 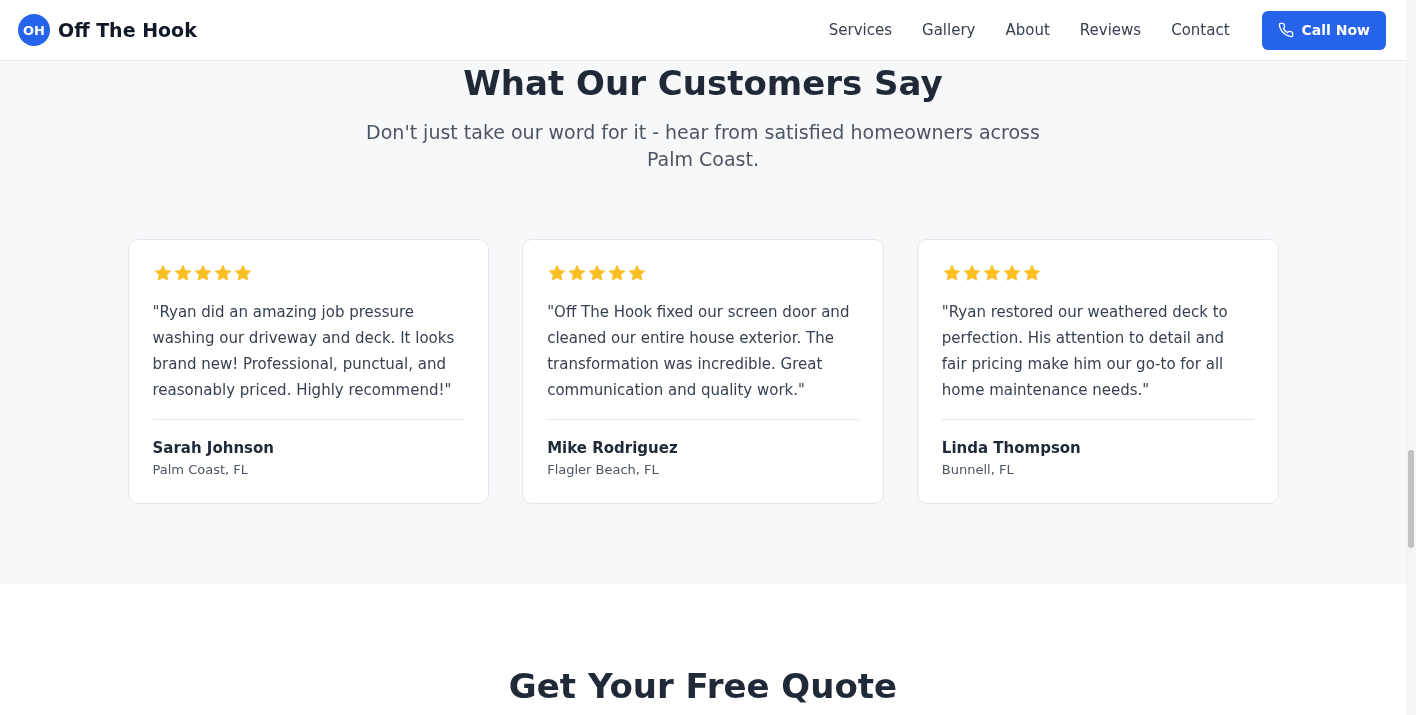 What do you see at coordinates (200, 470) in the screenshot?
I see `reviewer-location: Palm Coast, FL` at bounding box center [200, 470].